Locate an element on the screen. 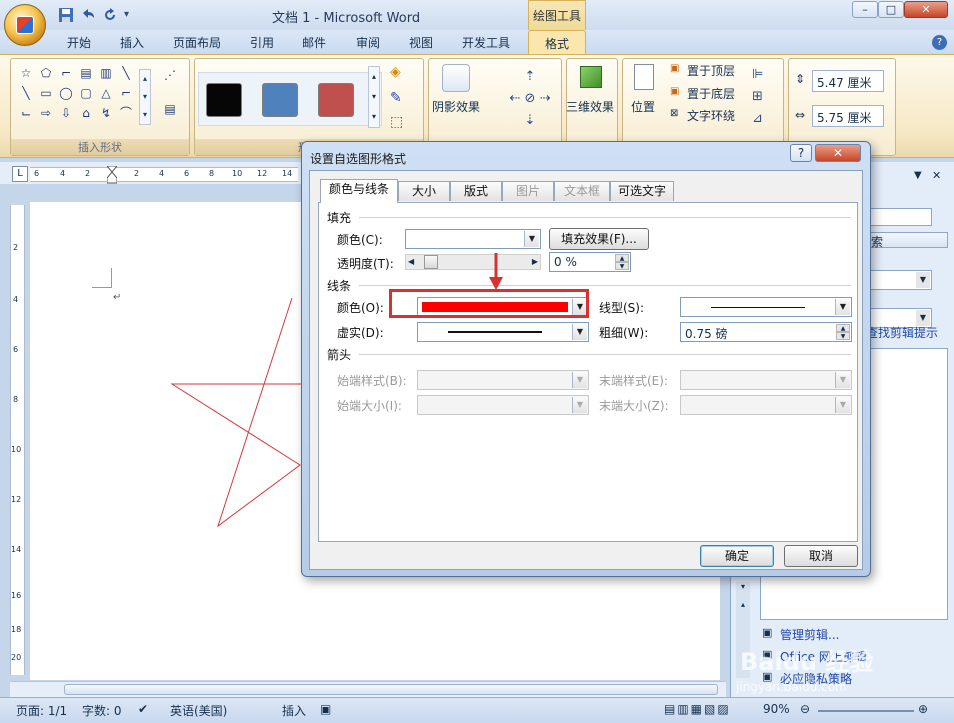 The height and width of the screenshot is (723, 954). edit-shape-icon: ⋰ is located at coordinates (170, 75).